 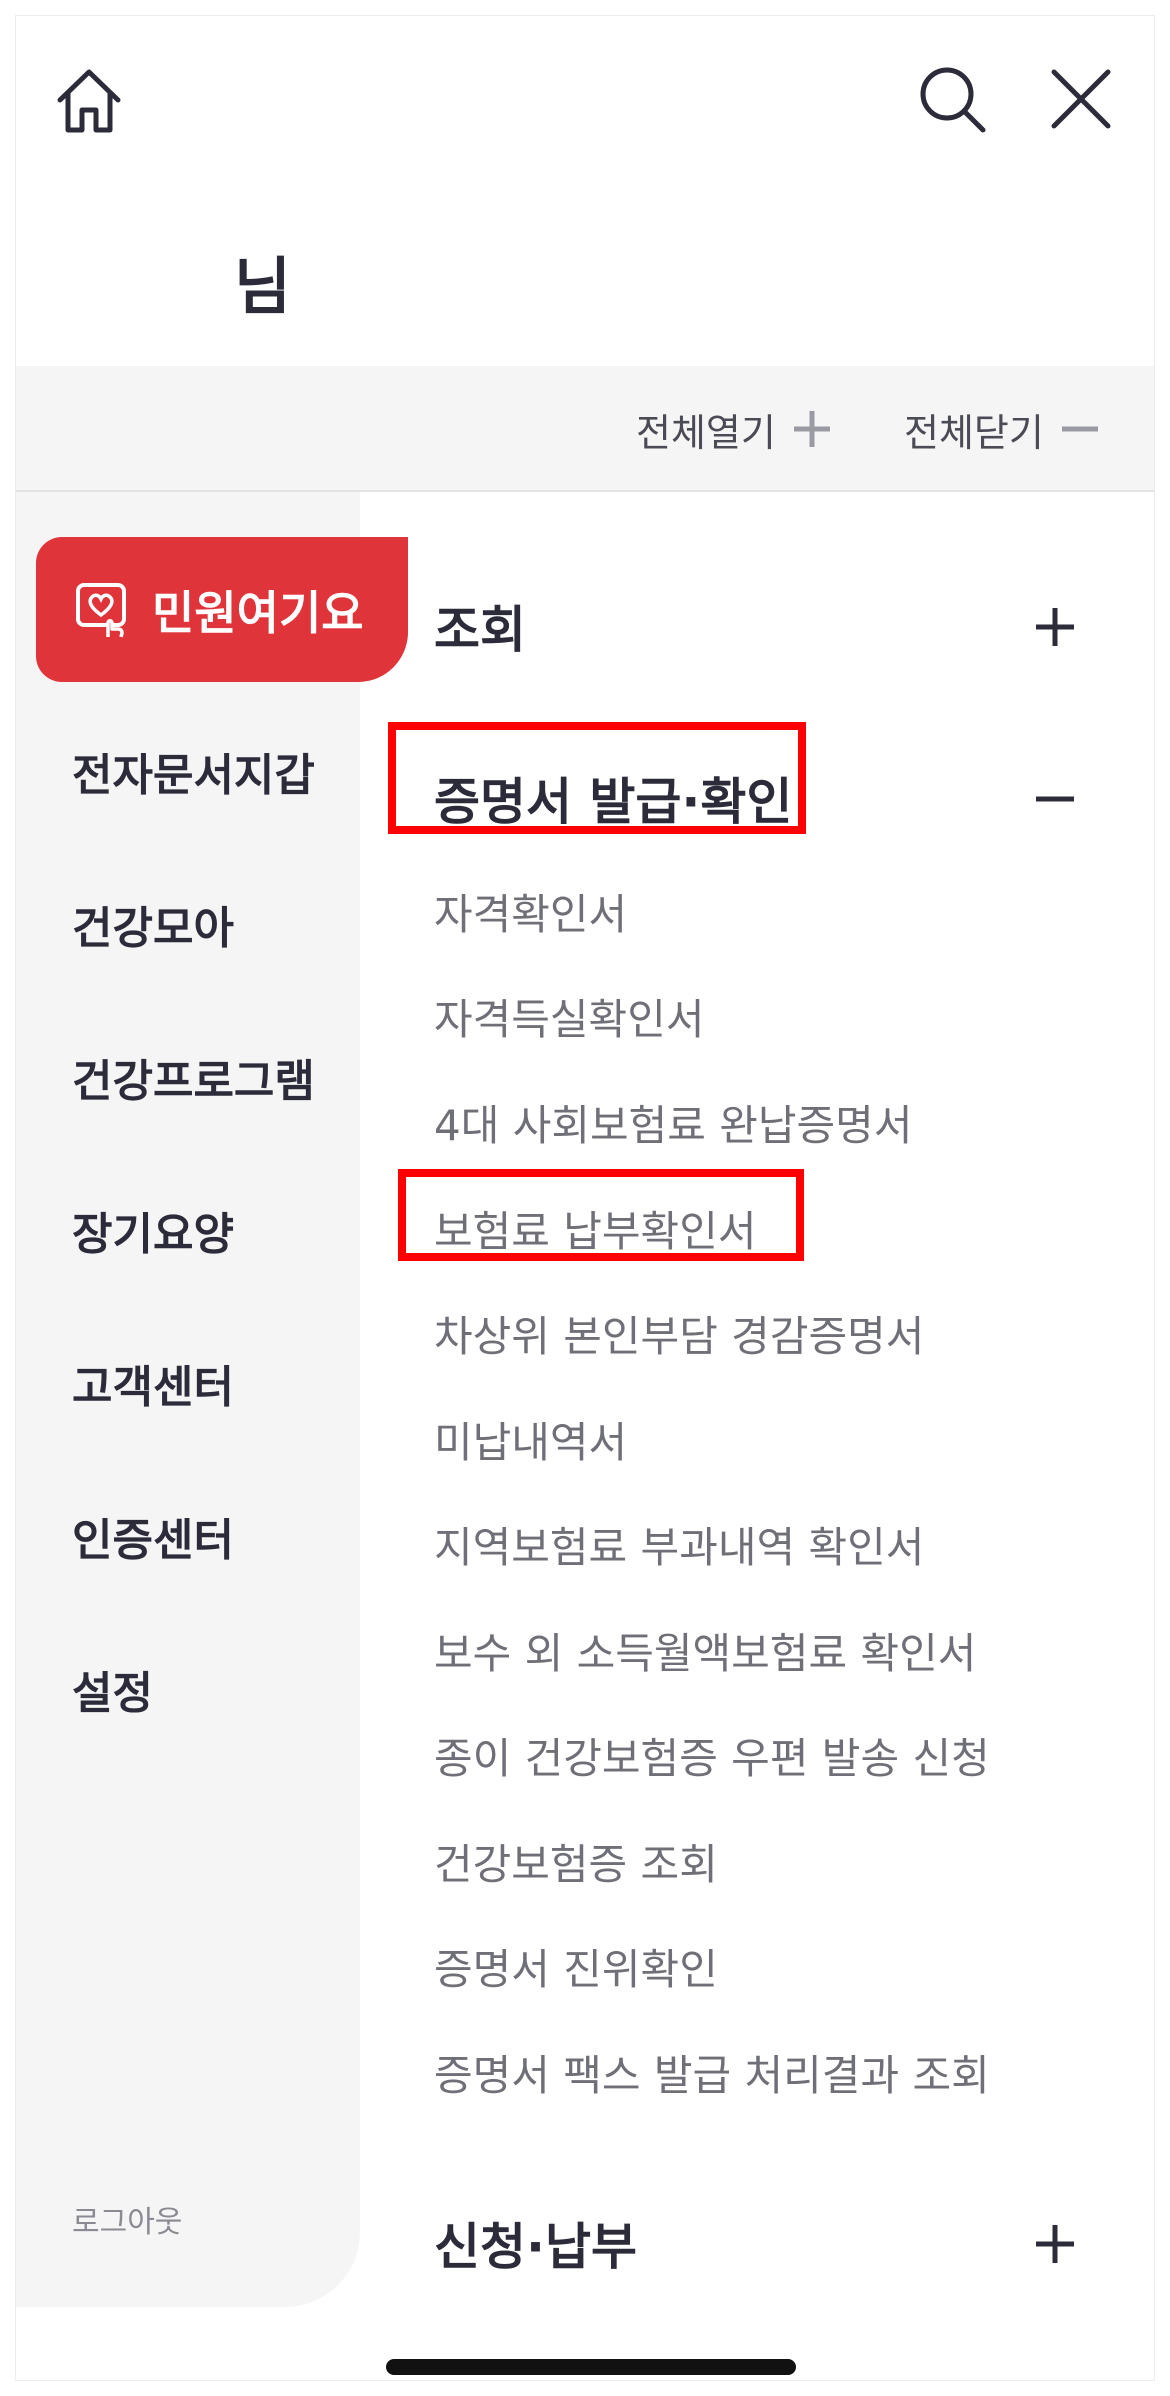 What do you see at coordinates (112, 1689) in the screenshot?
I see `sidebar-item-settings: 설정` at bounding box center [112, 1689].